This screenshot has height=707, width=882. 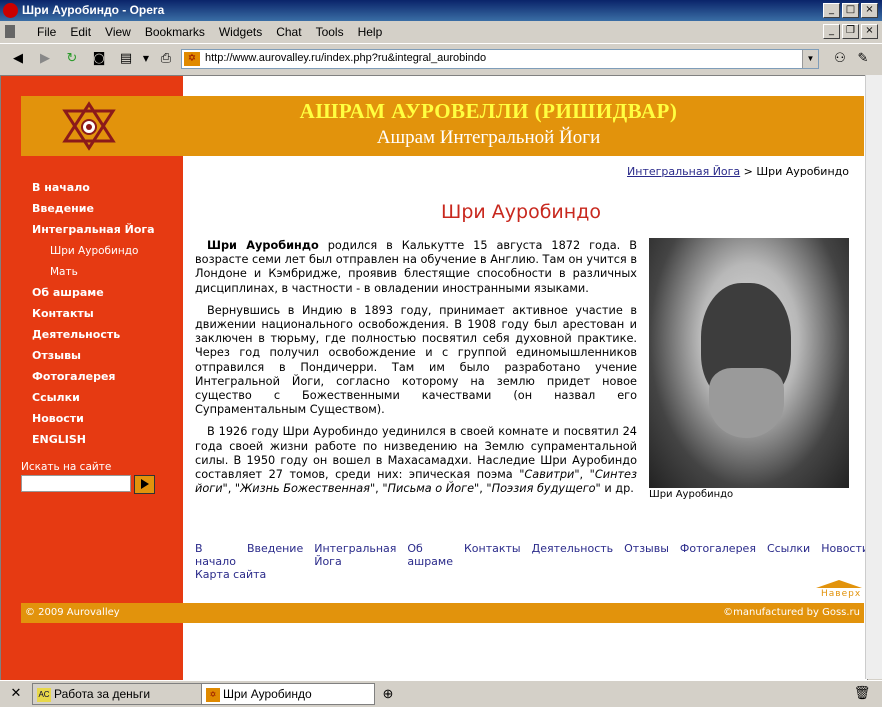 I want to click on separator: " и др., so click(x=614, y=489).